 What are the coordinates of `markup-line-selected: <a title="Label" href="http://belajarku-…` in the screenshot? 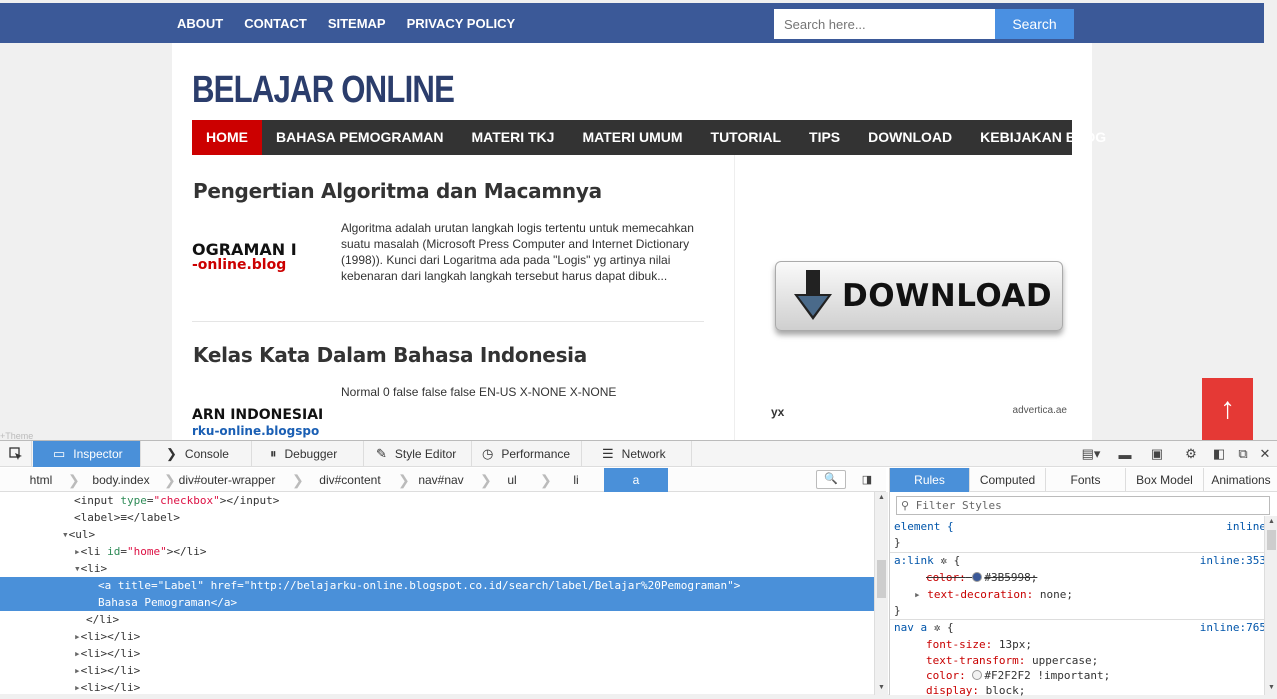 It's located at (437, 585).